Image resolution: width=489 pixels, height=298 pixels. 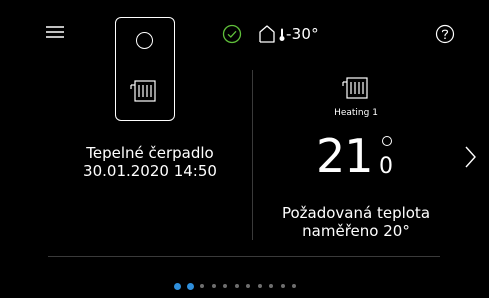 What do you see at coordinates (356, 231) in the screenshot?
I see `measured-temperature: naměřeno 20°` at bounding box center [356, 231].